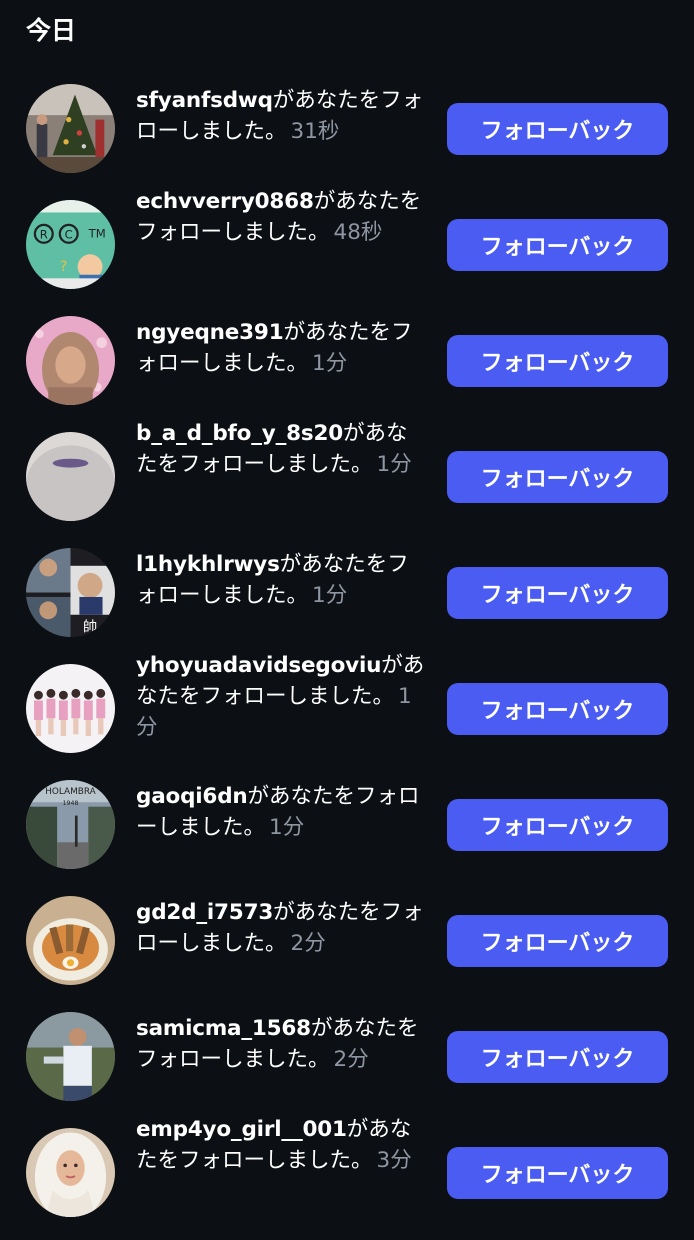 The height and width of the screenshot is (1240, 694). Describe the element at coordinates (282, 812) in the screenshot. I see `notification-text: gaoqi6dnがあなたをフォローしました。 1分` at that location.